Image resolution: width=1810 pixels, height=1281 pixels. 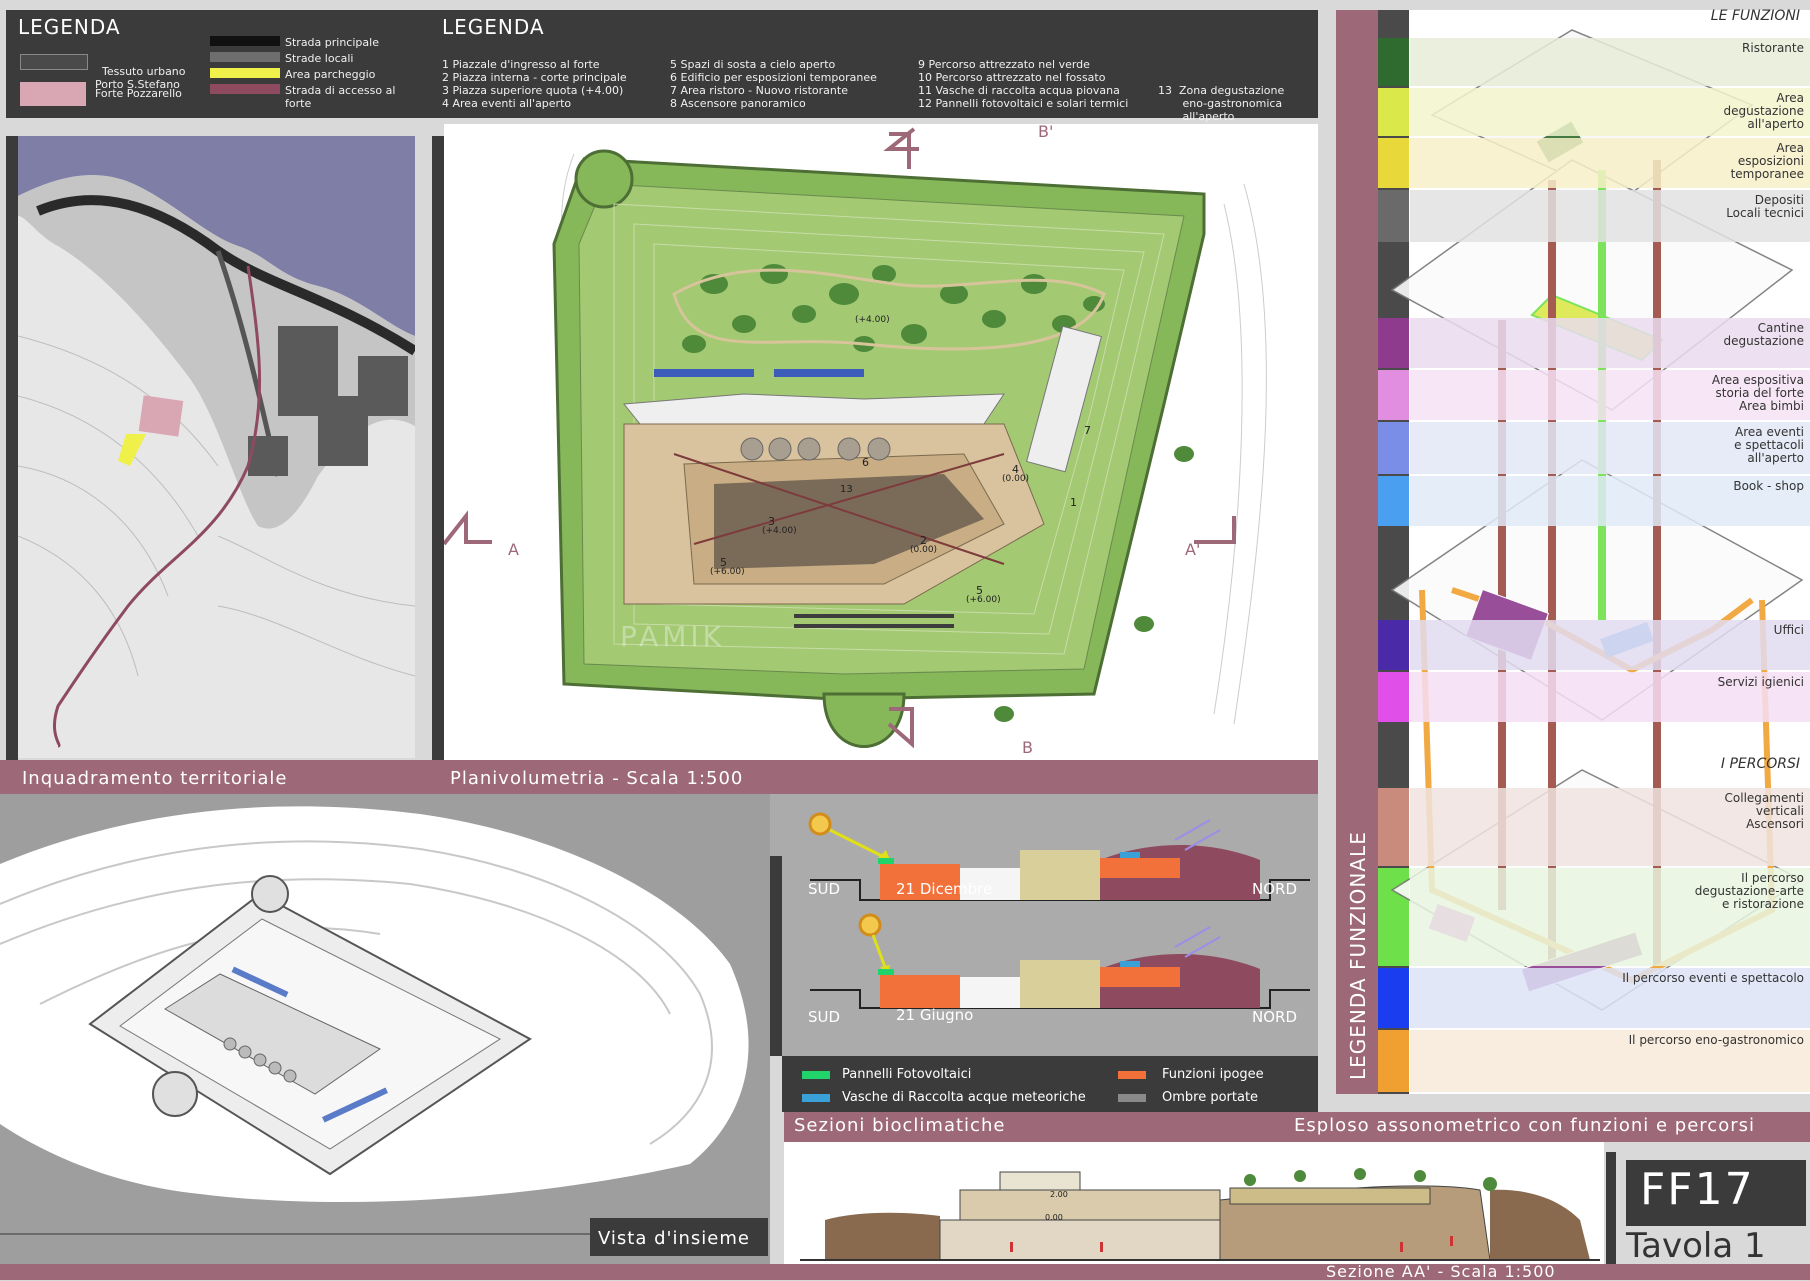 What do you see at coordinates (534, 77) in the screenshot?
I see `legend-item: 2 Piazza interna - corte principale` at bounding box center [534, 77].